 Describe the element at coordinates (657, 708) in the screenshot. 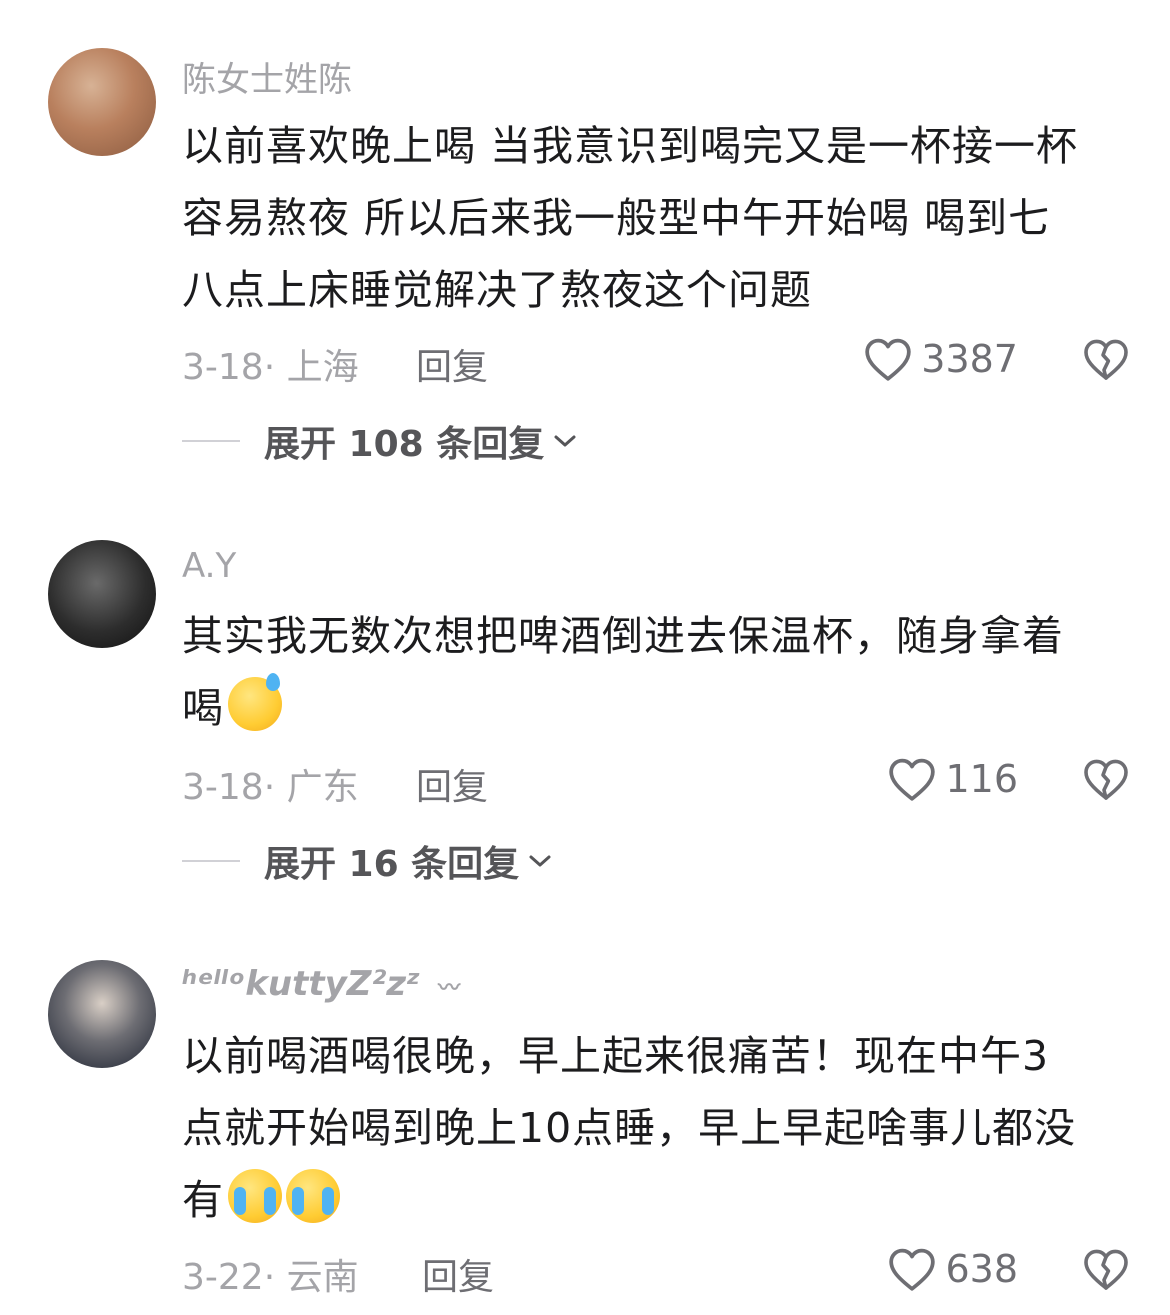

I see `comment-text-line-with-emoji: 喝` at that location.